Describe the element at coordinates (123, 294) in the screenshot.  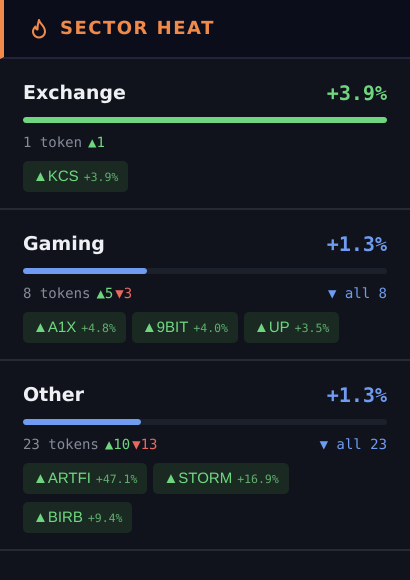
I see `losers-count: ▼3` at that location.